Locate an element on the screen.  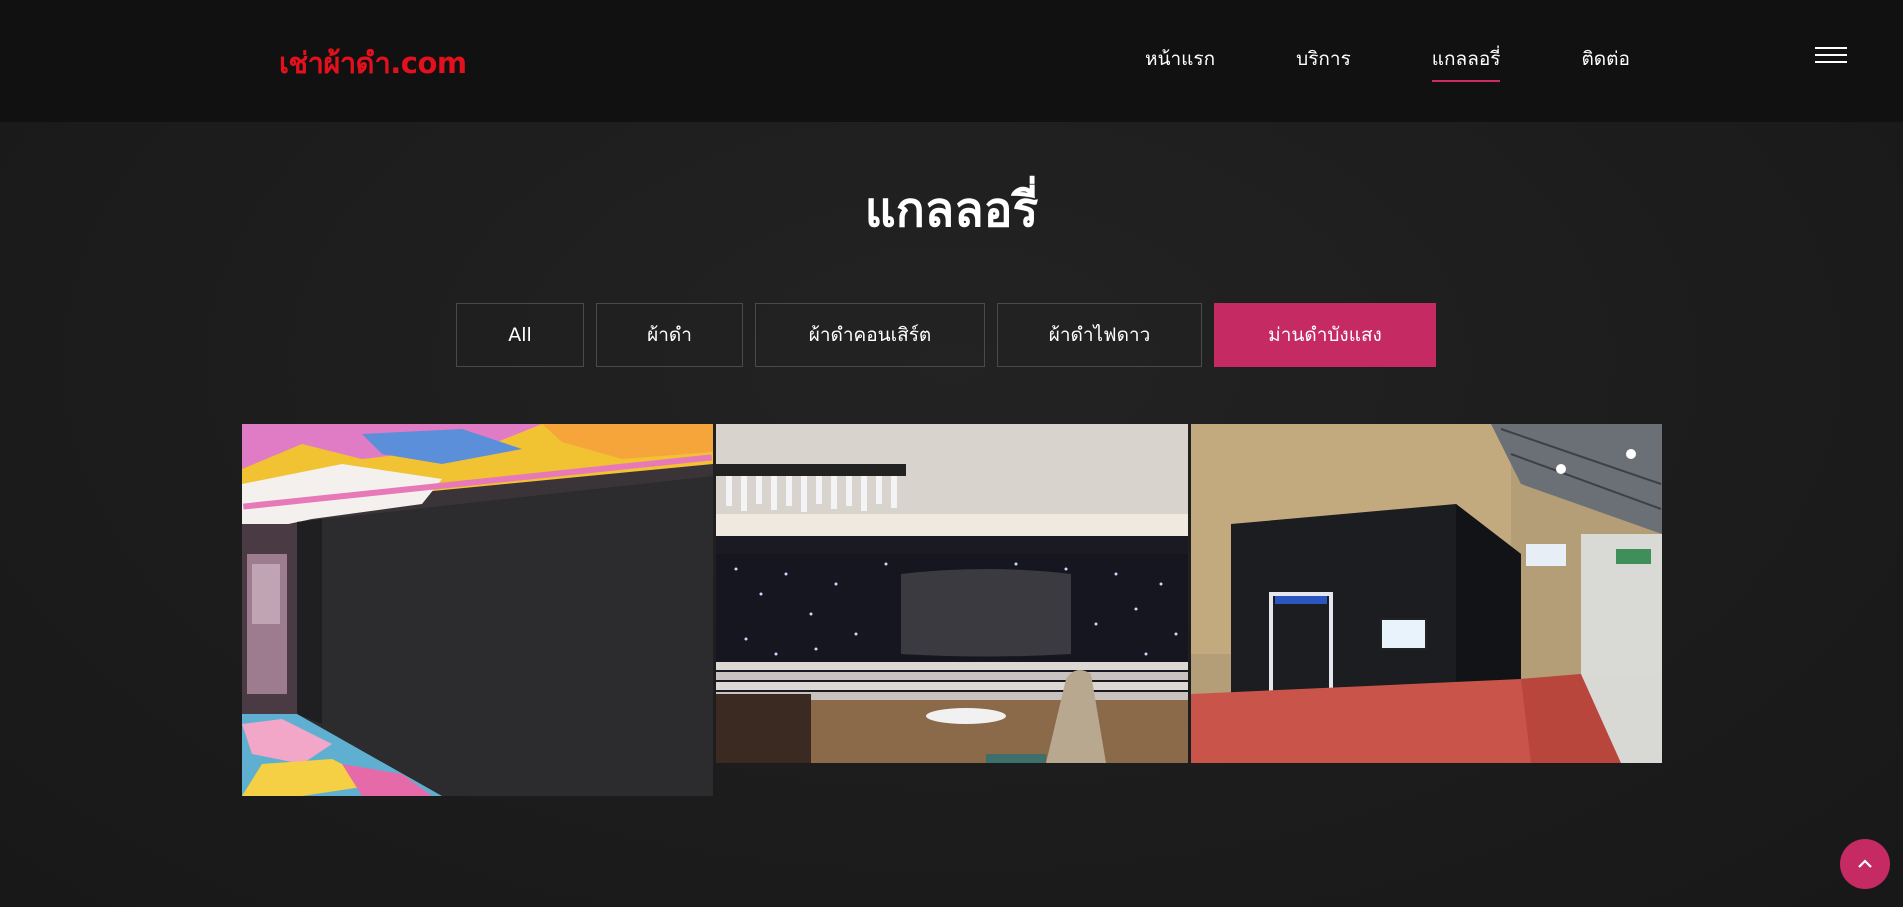
gallery-image-exhibition-booth is located at coordinates (1426, 593).